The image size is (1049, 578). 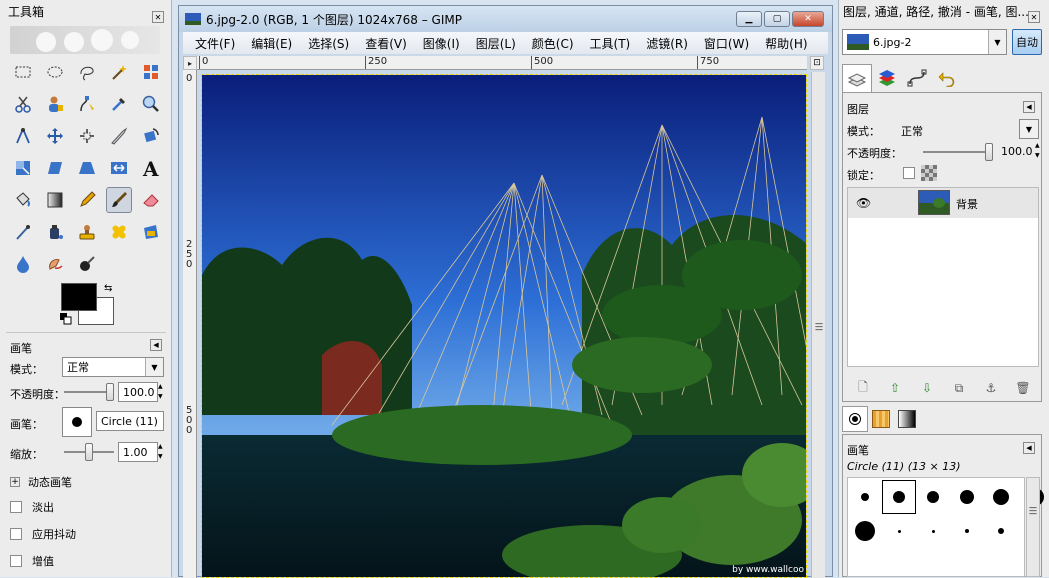 What do you see at coordinates (817, 63) in the screenshot?
I see `zoom-navigate-icon: ⊡` at bounding box center [817, 63].